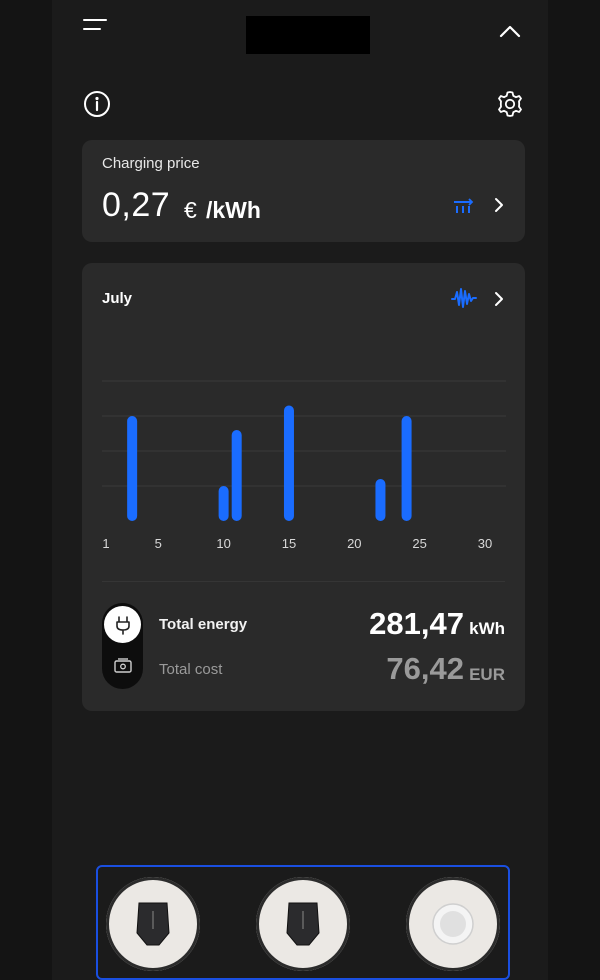  I want to click on chart-x-tick-label: 20, so click(354, 543).